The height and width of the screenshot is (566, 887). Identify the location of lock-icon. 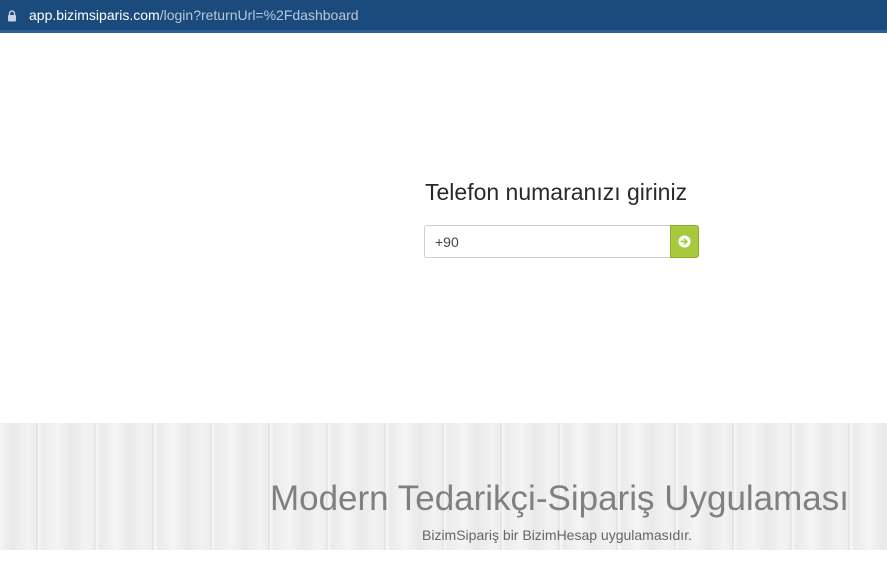
(12, 15).